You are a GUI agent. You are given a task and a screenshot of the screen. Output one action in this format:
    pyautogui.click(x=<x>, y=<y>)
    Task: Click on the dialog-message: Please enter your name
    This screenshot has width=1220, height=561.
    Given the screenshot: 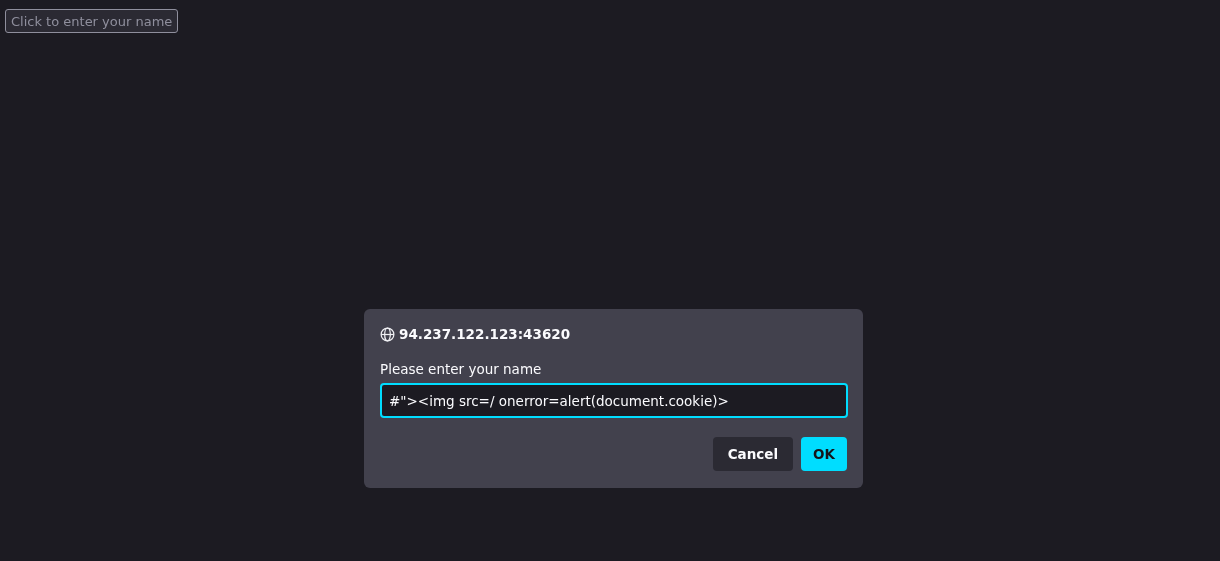 What is the action you would take?
    pyautogui.click(x=461, y=369)
    